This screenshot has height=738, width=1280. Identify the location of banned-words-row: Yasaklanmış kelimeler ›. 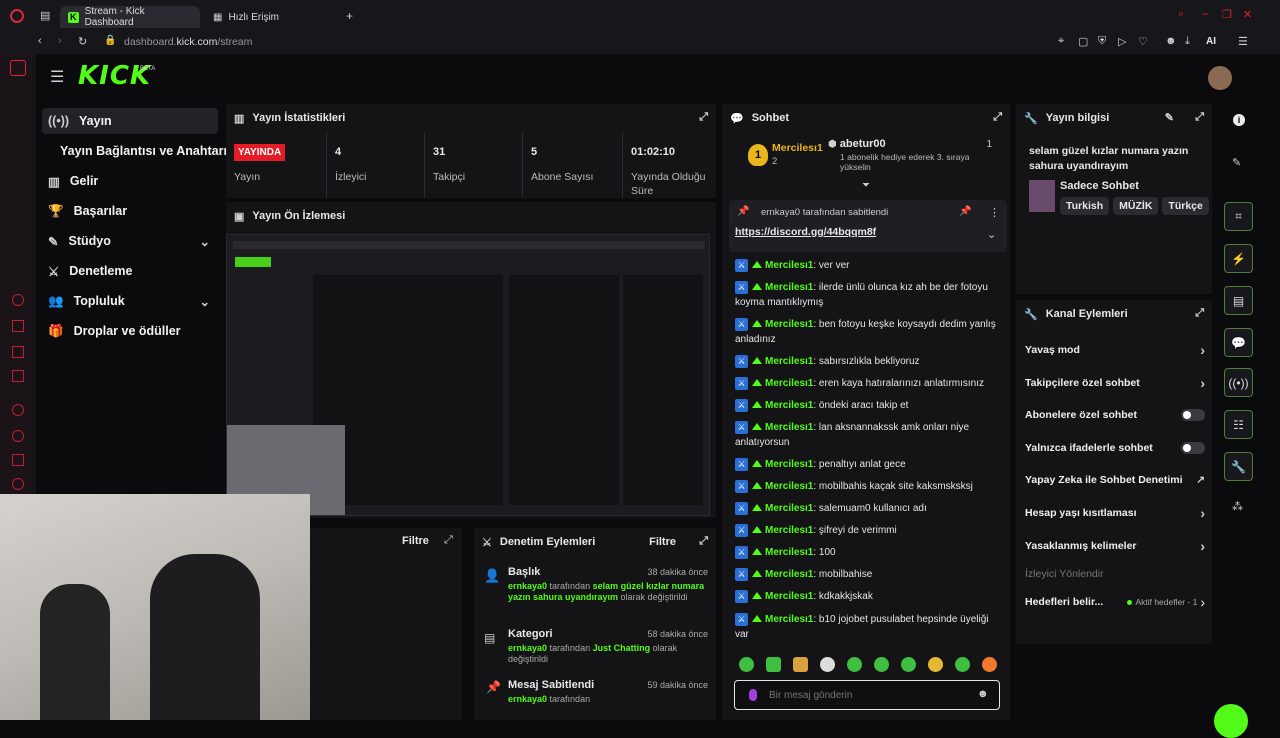
(1115, 546).